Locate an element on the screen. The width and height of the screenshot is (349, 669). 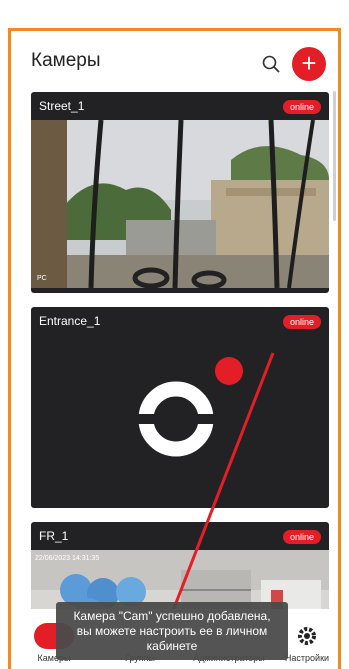
camera-timestamp: 22/06/2023 14:31:35 is located at coordinates (67, 558).